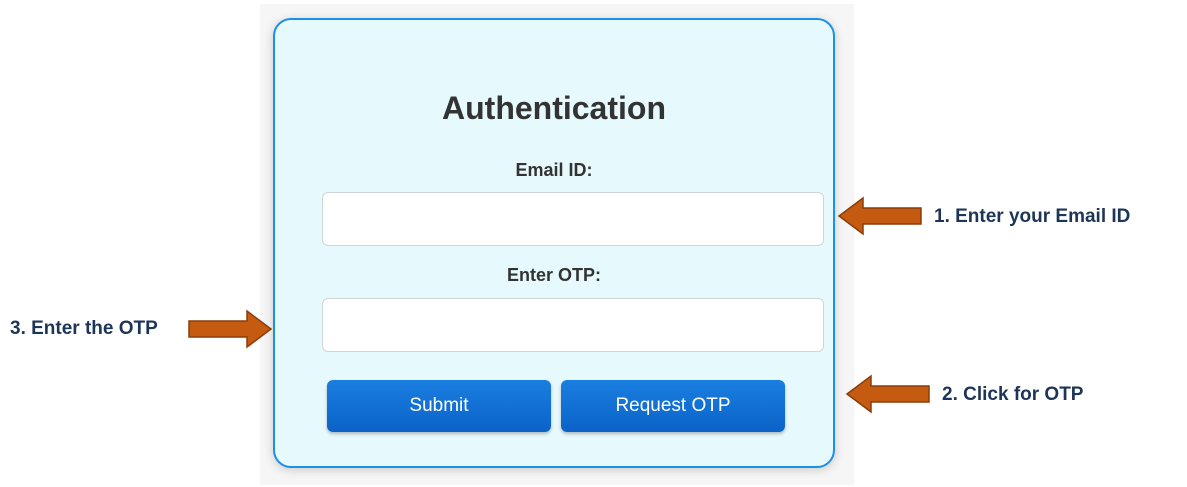  What do you see at coordinates (230, 329) in the screenshot?
I see `arrow-right-icon` at bounding box center [230, 329].